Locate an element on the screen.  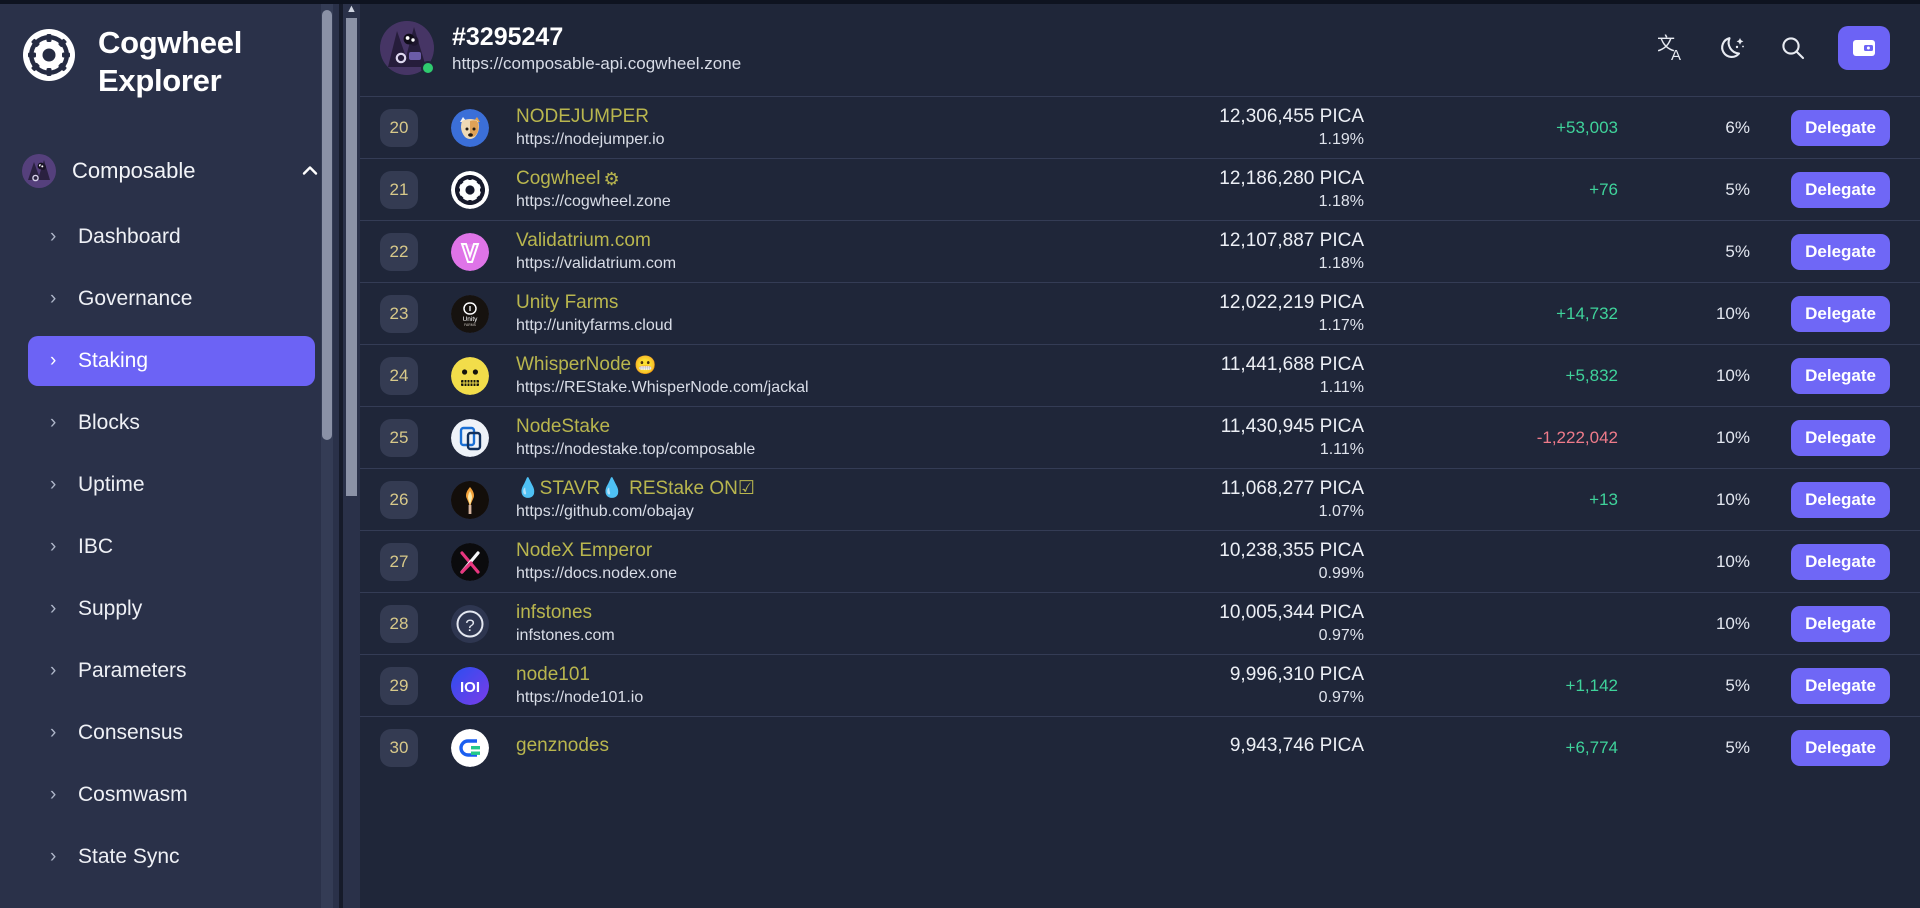
validator-name-link: Unity Farms is located at coordinates (792, 303).